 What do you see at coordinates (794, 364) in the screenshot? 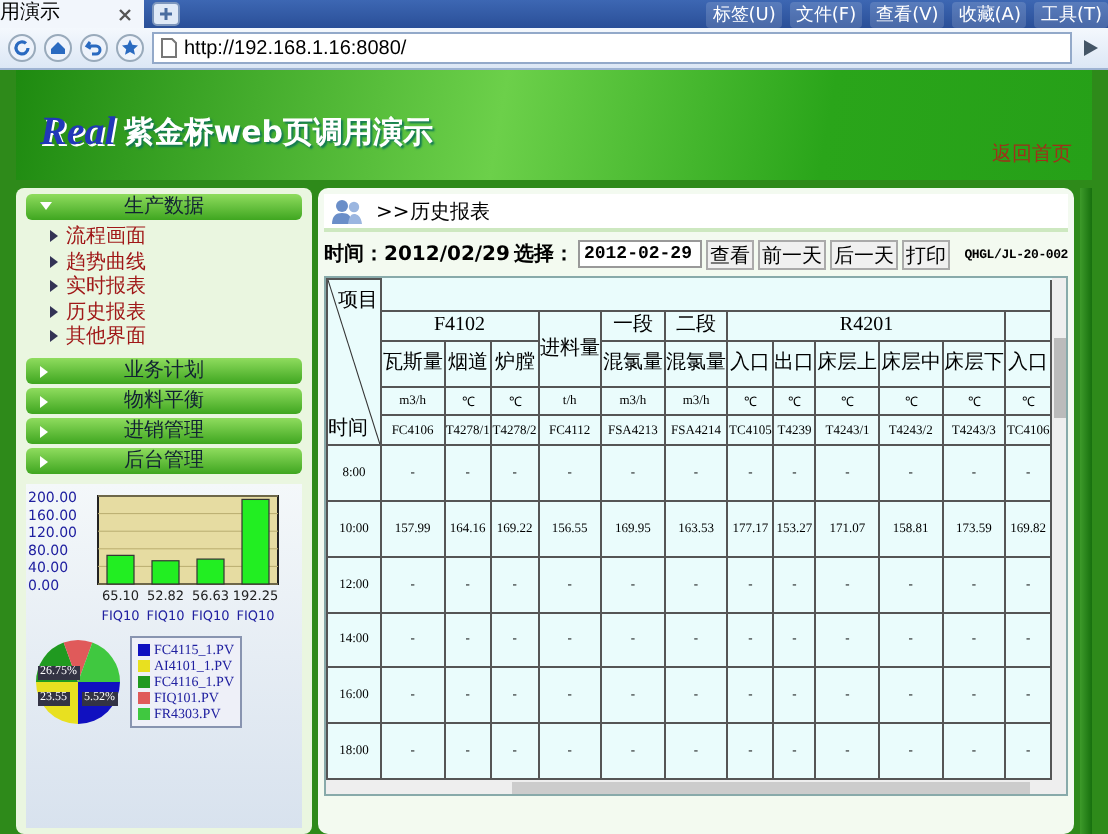
I see `column-header: 出口` at bounding box center [794, 364].